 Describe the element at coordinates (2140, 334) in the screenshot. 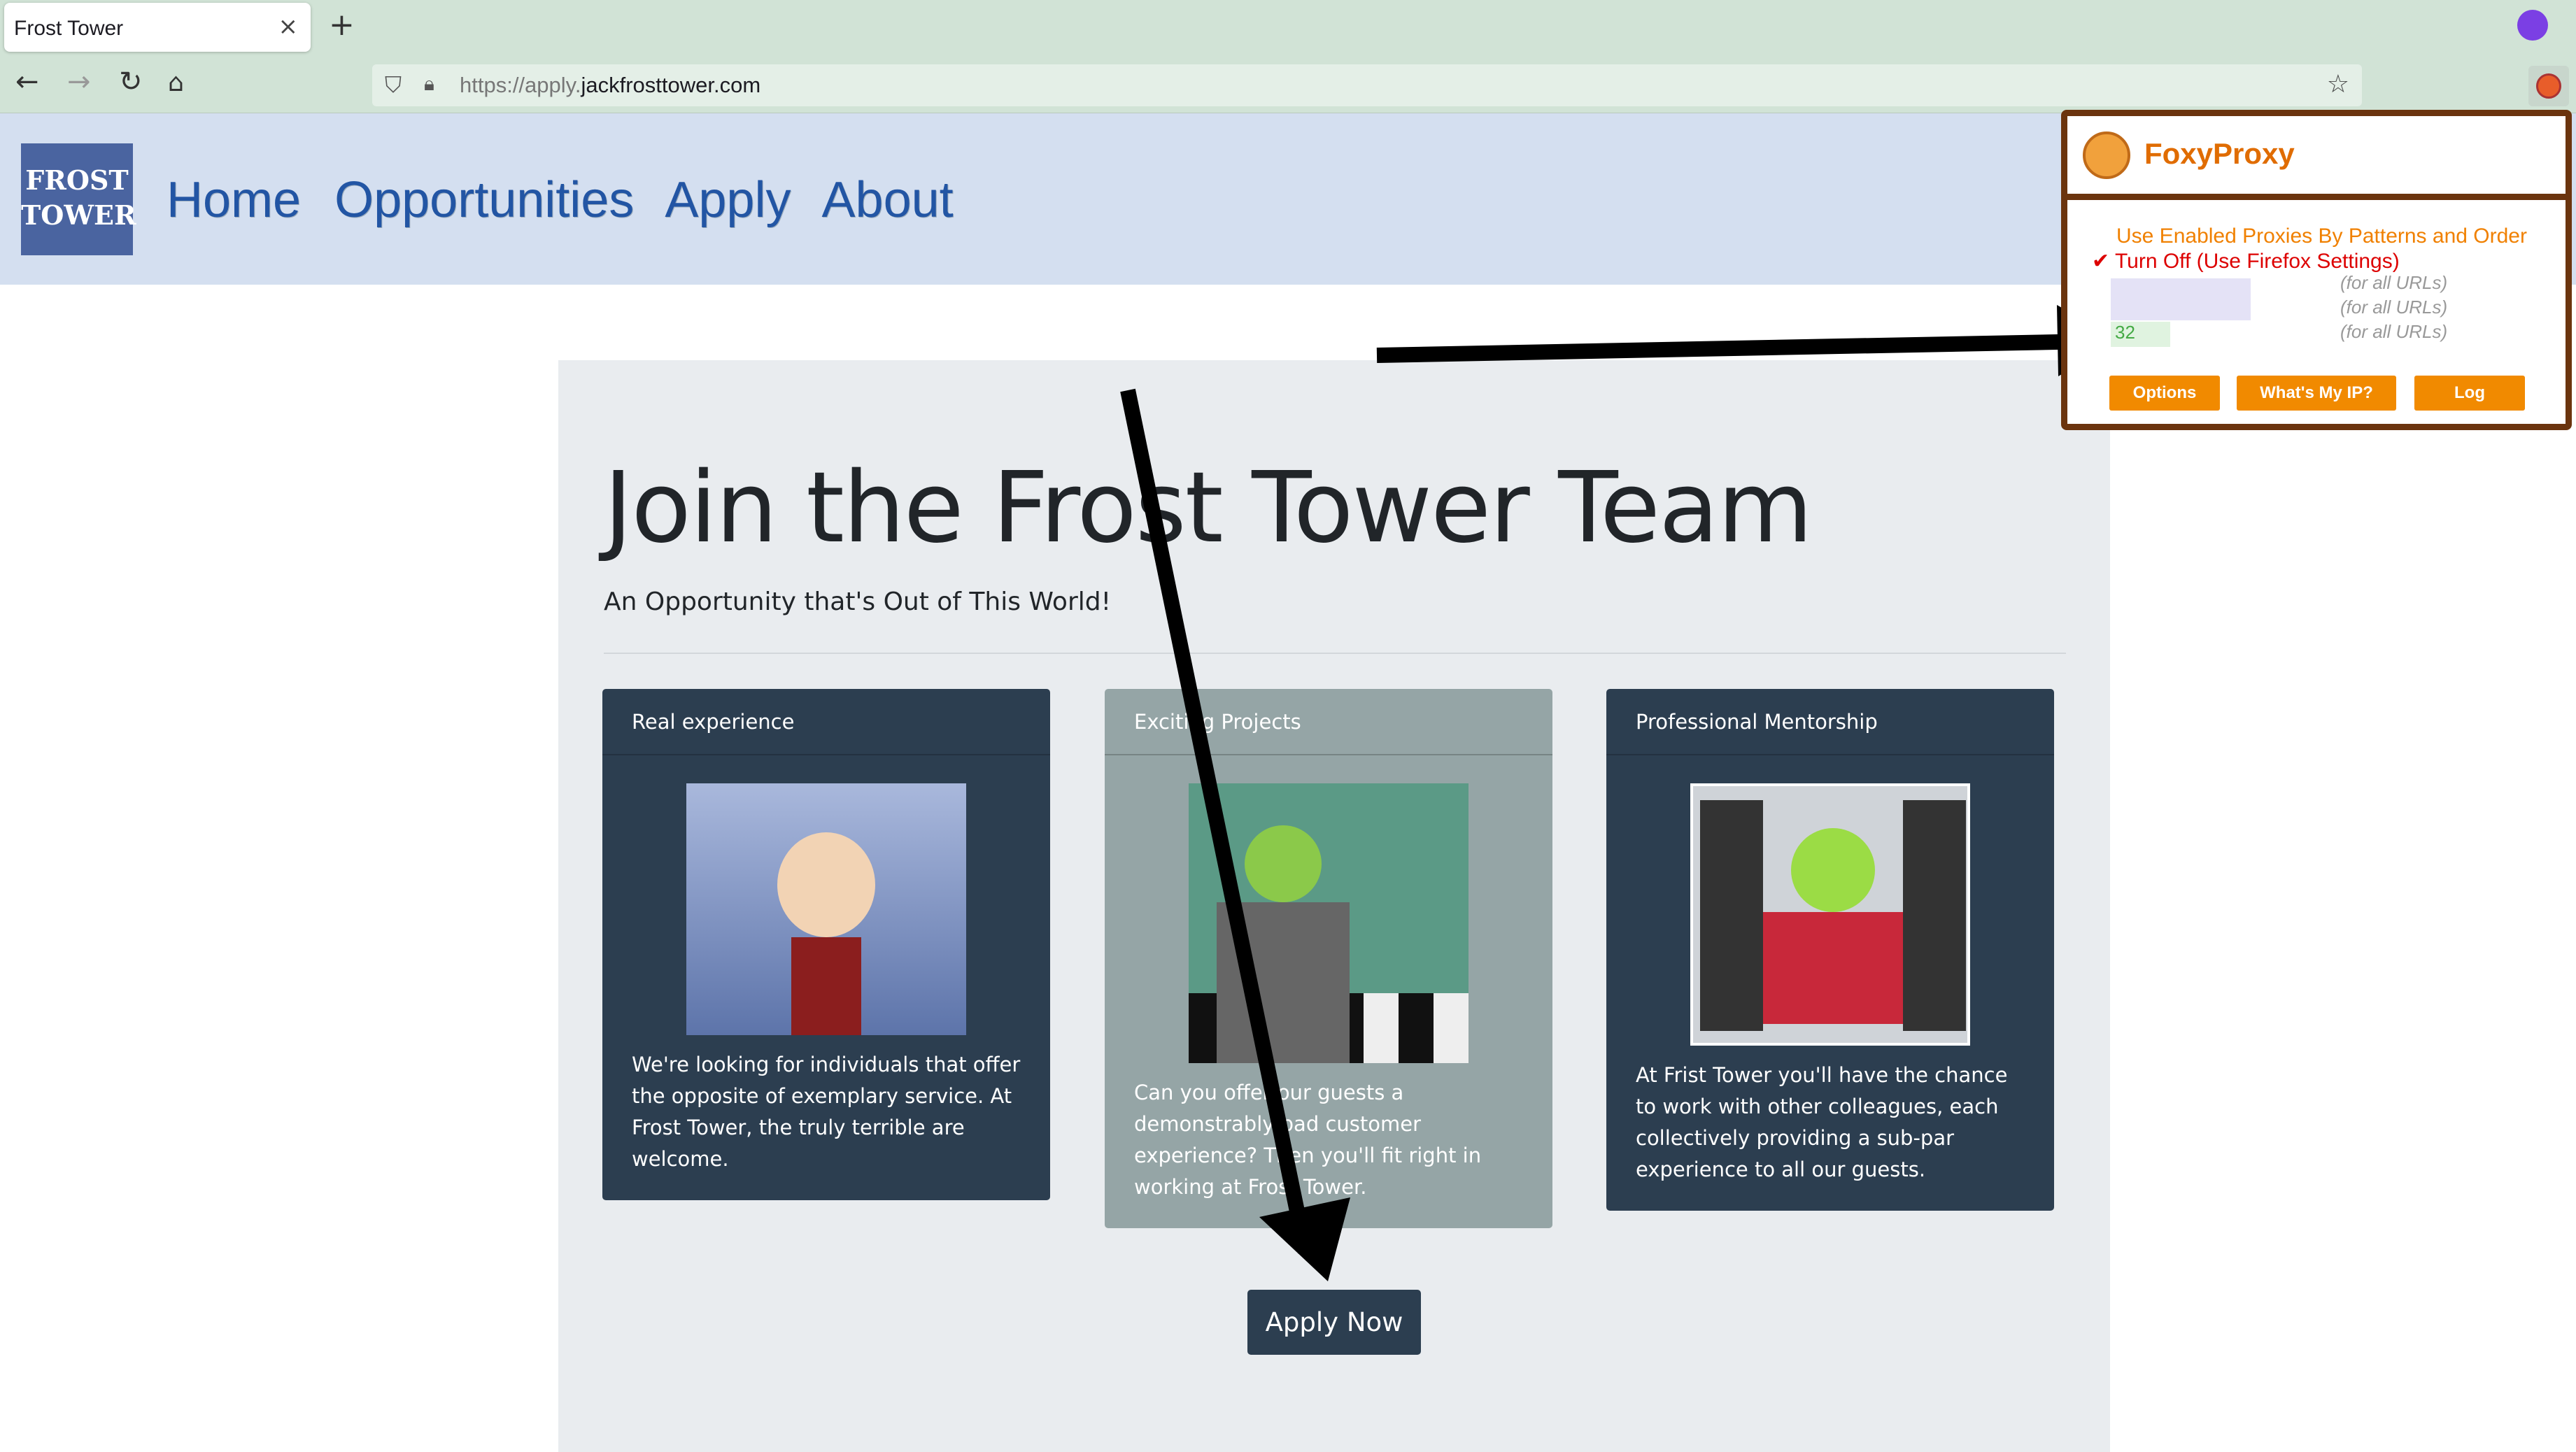

I see `proxy-entry-32: 32` at that location.